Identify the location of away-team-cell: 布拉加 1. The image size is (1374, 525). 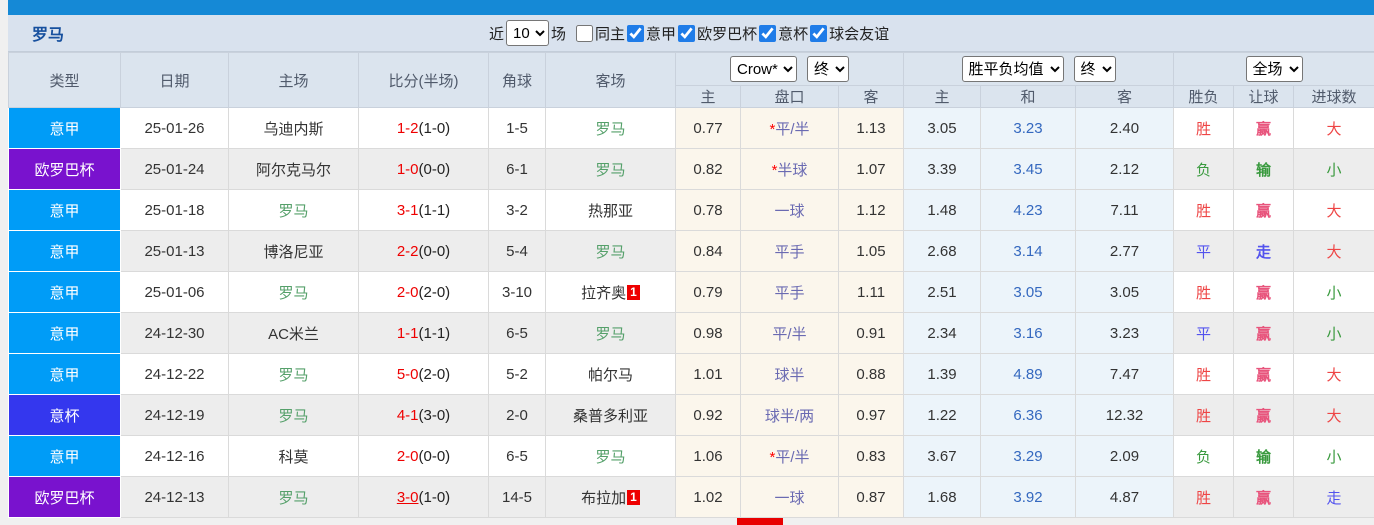
(610, 497).